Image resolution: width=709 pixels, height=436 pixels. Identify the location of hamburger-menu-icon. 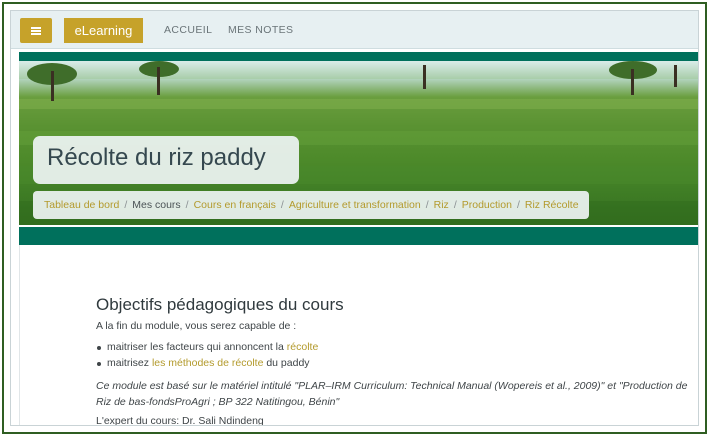
(36, 30).